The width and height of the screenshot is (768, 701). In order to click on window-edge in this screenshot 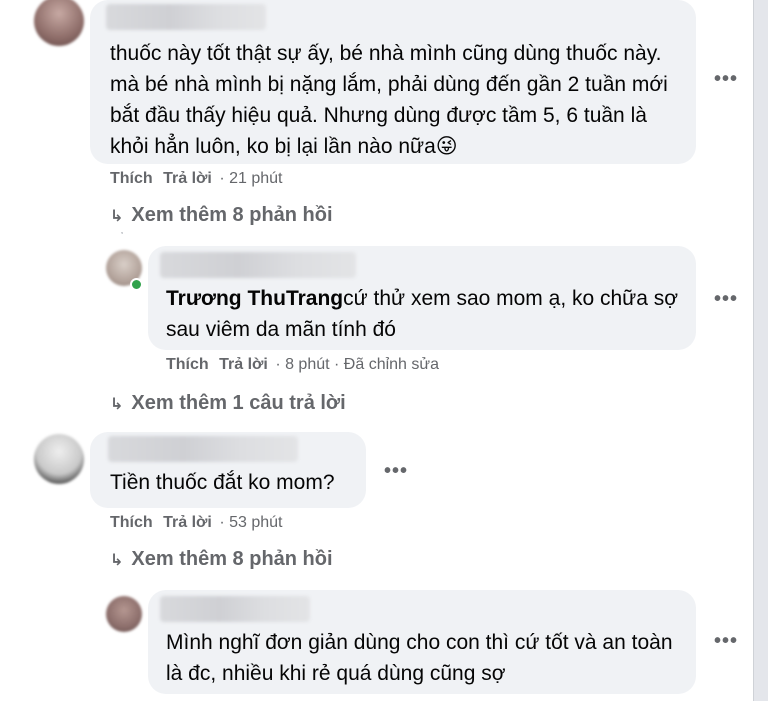, I will do `click(760, 350)`.